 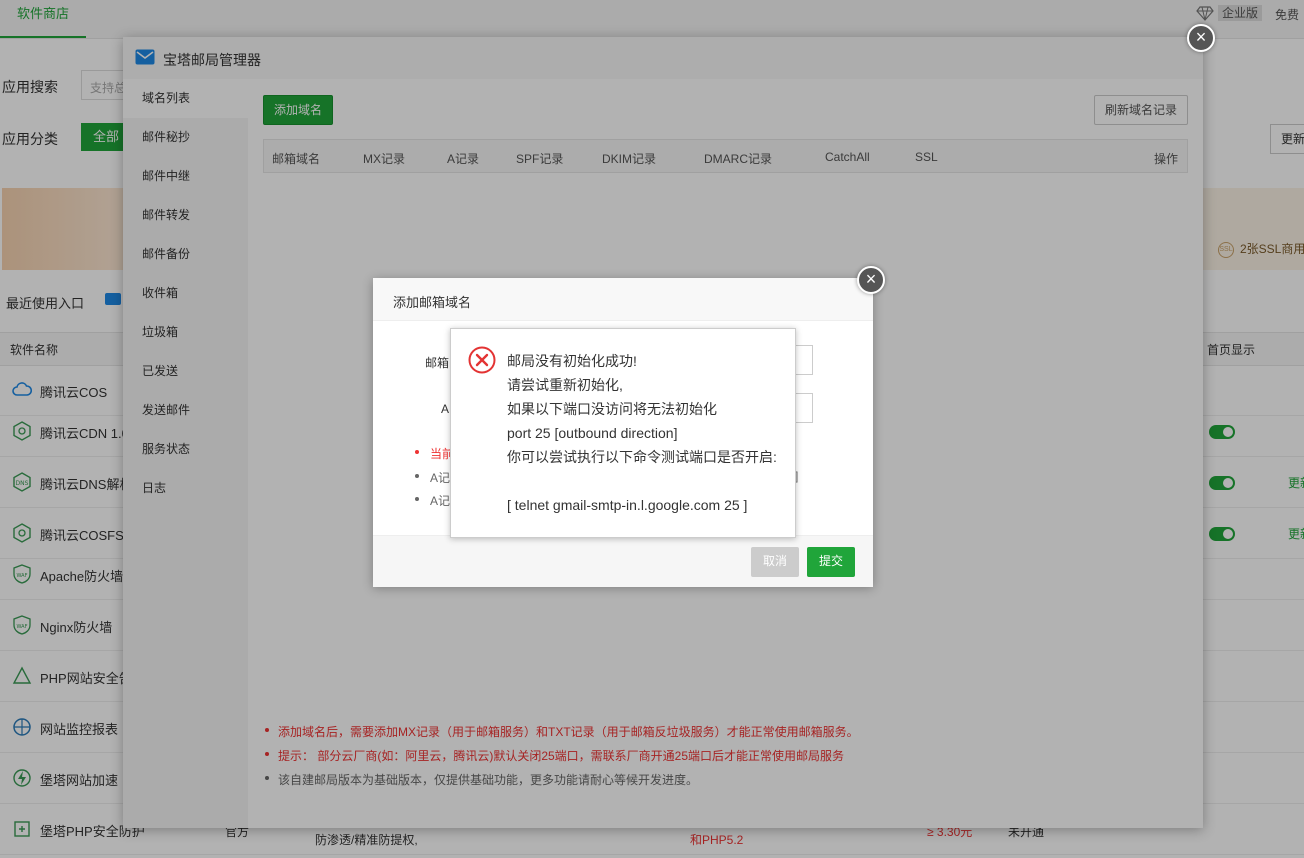 I want to click on mail-manager-close-icon: ×, so click(x=1201, y=38).